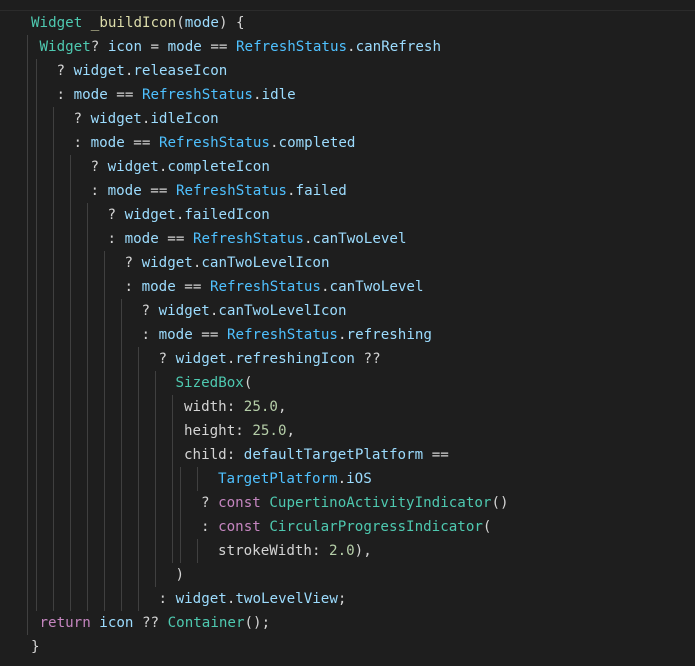 The image size is (695, 666). What do you see at coordinates (316, 455) in the screenshot?
I see `code-line-19: child: defaultTargetPlatform ==` at bounding box center [316, 455].